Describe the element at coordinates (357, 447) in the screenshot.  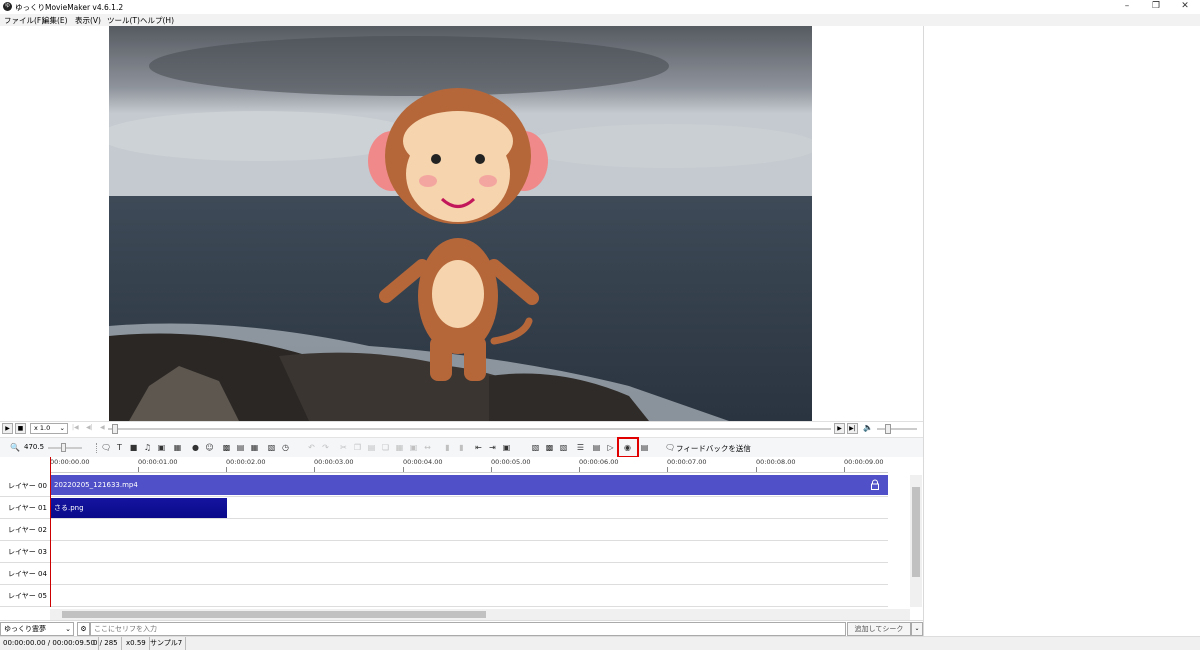
I see `copy-icon: ❐` at that location.